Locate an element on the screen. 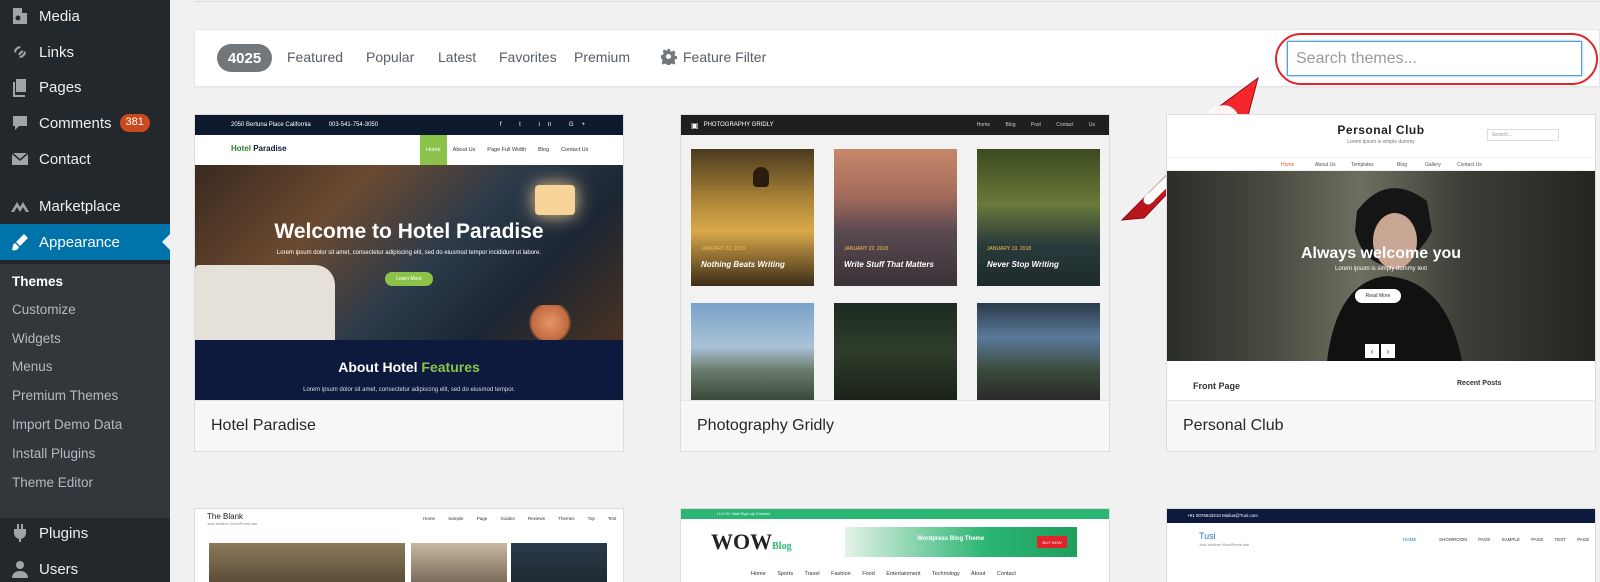 This screenshot has width=1600, height=582. submenu-premium-themes: Premium Themes is located at coordinates (65, 395).